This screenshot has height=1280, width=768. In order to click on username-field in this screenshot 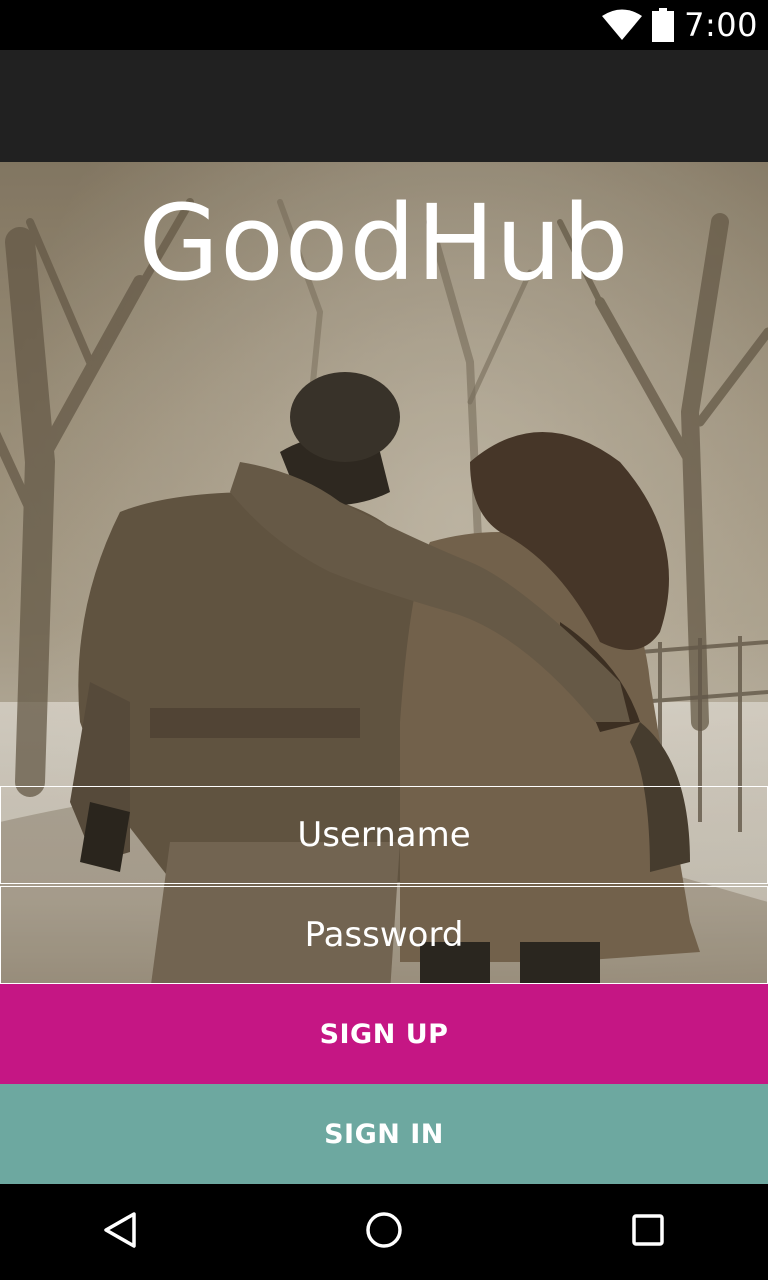, I will do `click(384, 835)`.